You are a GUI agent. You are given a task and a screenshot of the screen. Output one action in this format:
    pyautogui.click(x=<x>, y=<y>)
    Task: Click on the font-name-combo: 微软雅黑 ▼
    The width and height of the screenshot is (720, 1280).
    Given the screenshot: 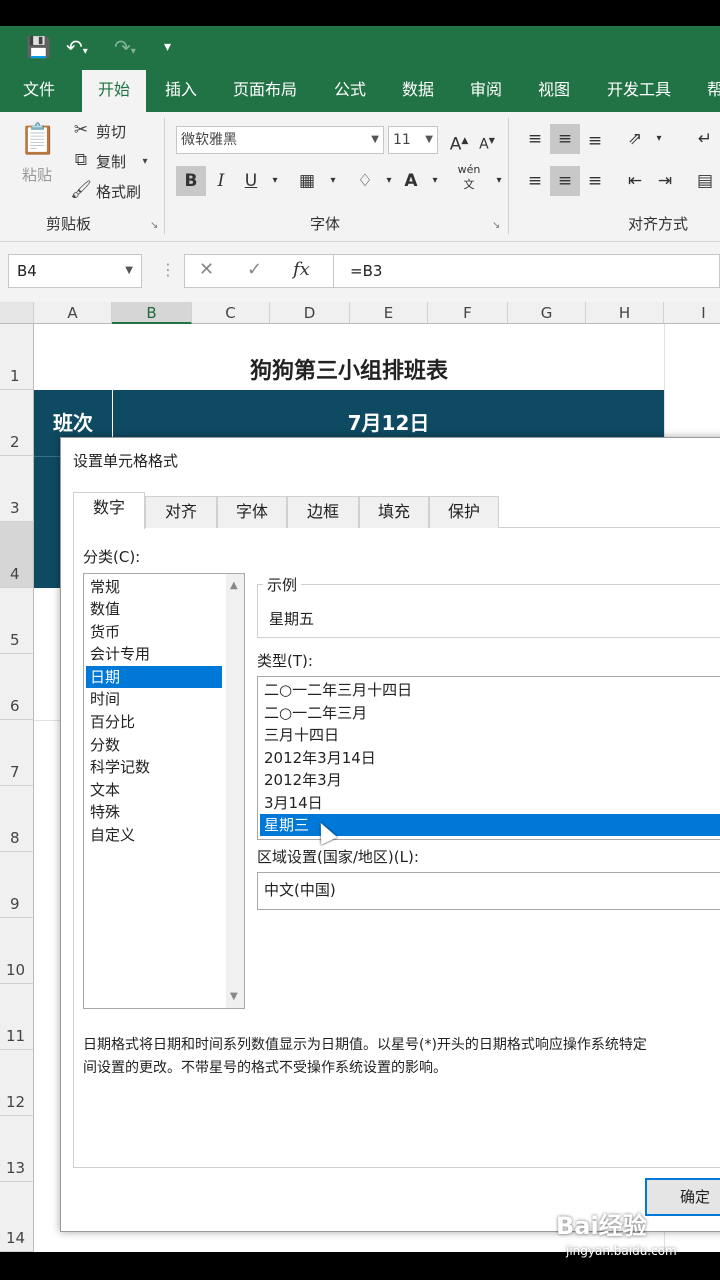 What is the action you would take?
    pyautogui.click(x=280, y=140)
    